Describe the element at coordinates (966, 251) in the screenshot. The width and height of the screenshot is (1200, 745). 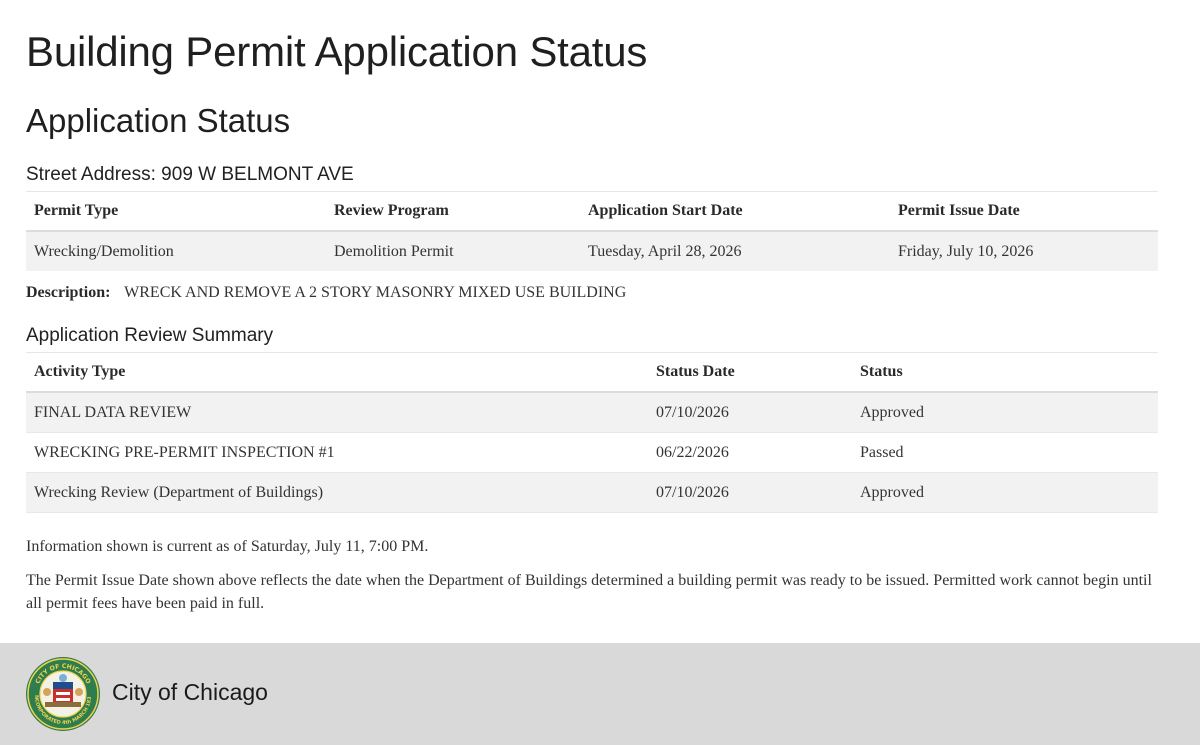
I see `permit-issue-date-value: Friday, July 10, 2026` at that location.